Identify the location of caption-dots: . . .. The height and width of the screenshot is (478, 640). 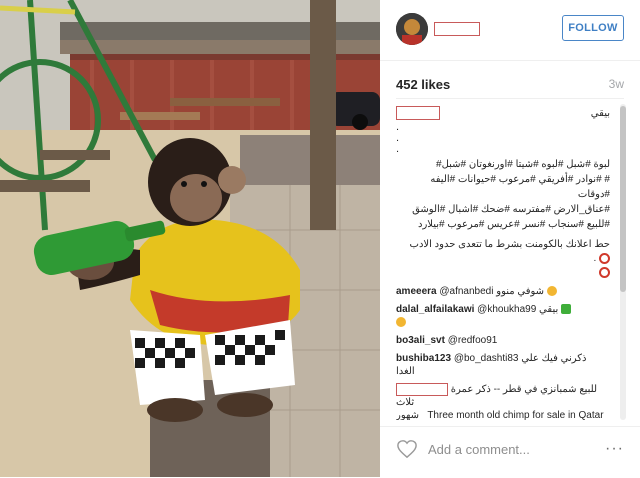
(503, 138).